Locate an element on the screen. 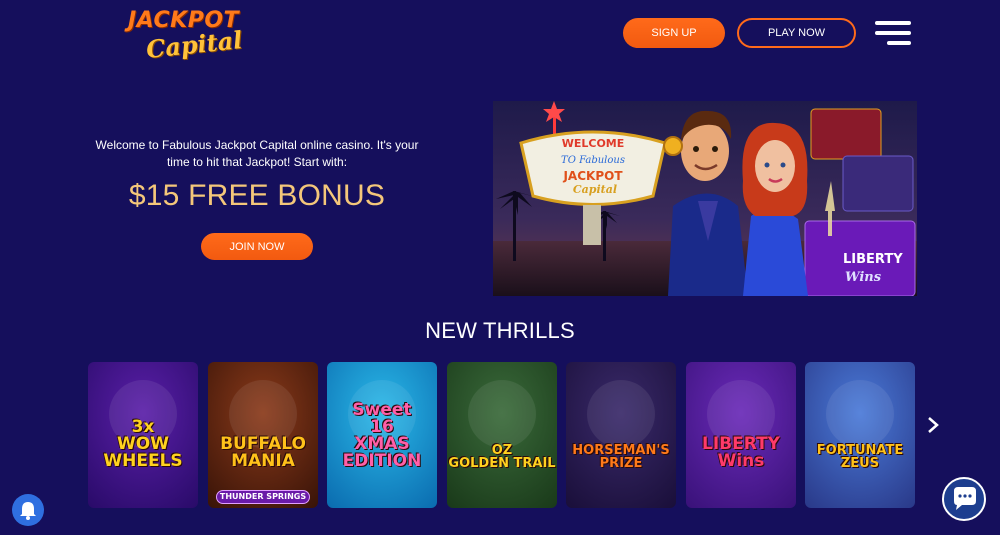  game-tile-wow-wheels: 3x WOW WHEELS is located at coordinates (143, 435).